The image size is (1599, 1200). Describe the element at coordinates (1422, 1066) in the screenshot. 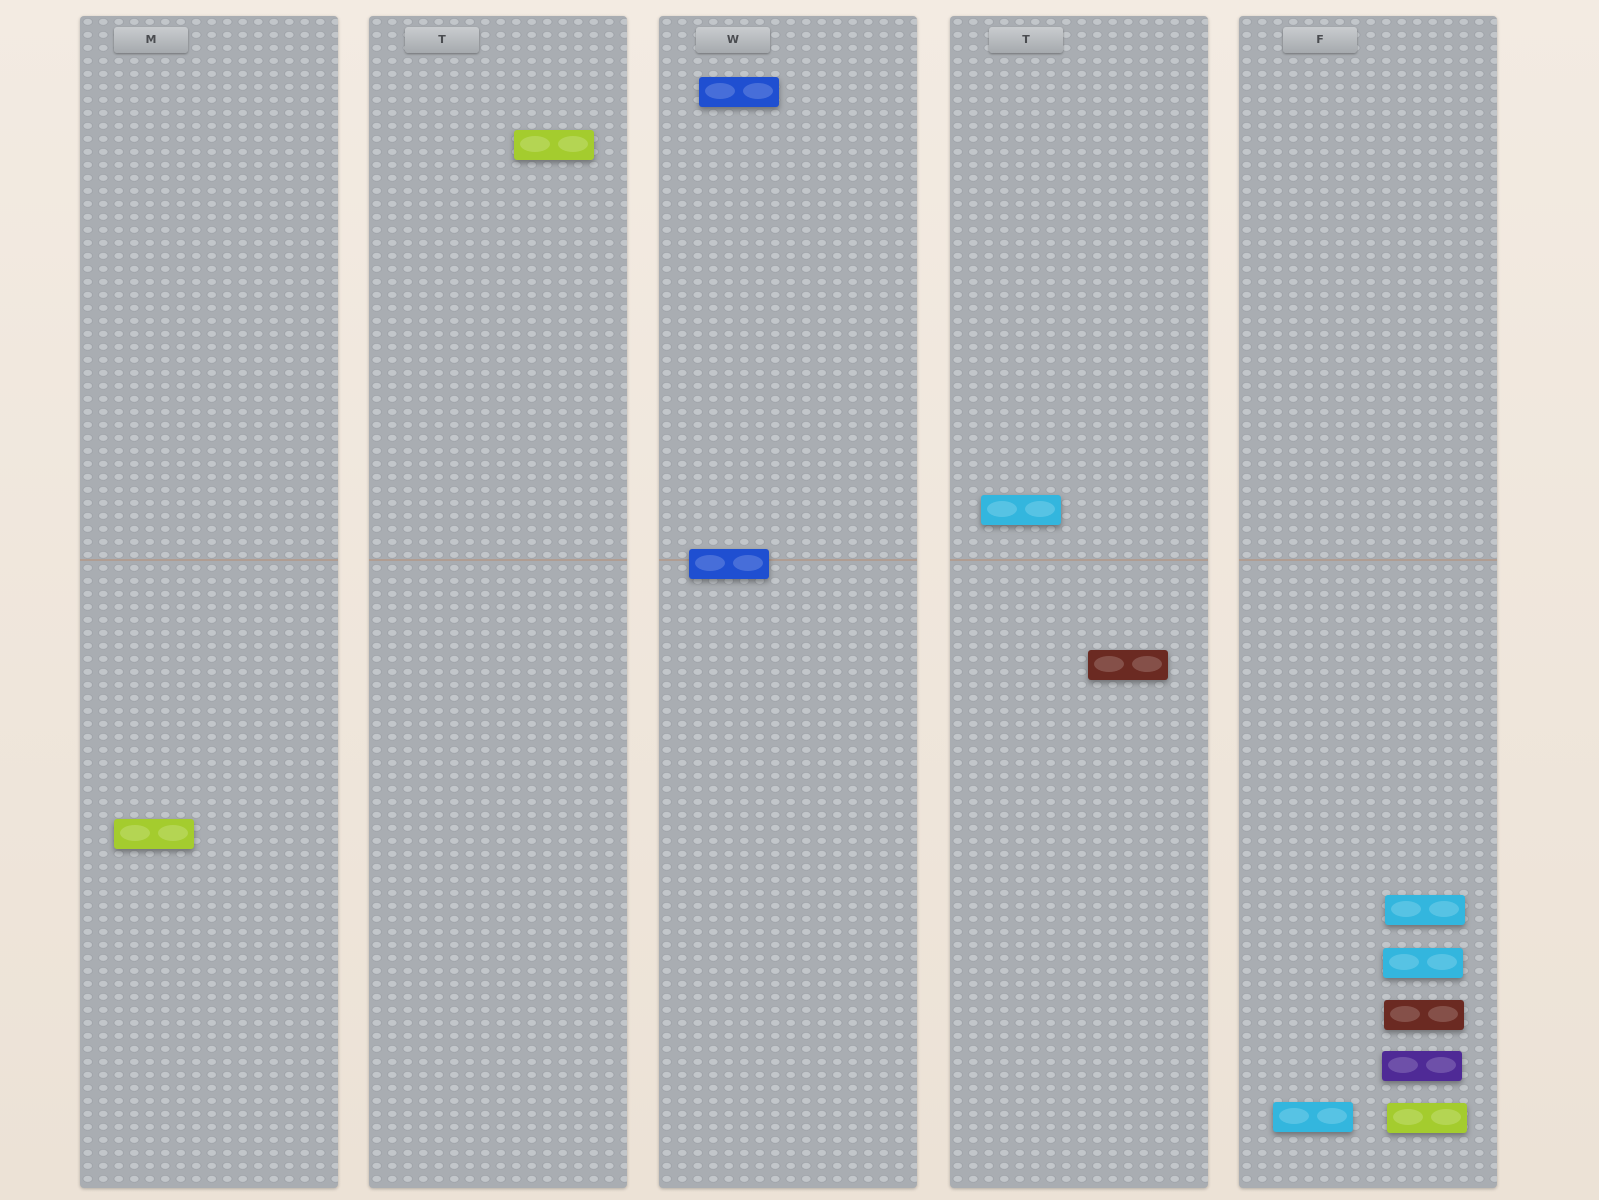

I see `brick-purple` at that location.